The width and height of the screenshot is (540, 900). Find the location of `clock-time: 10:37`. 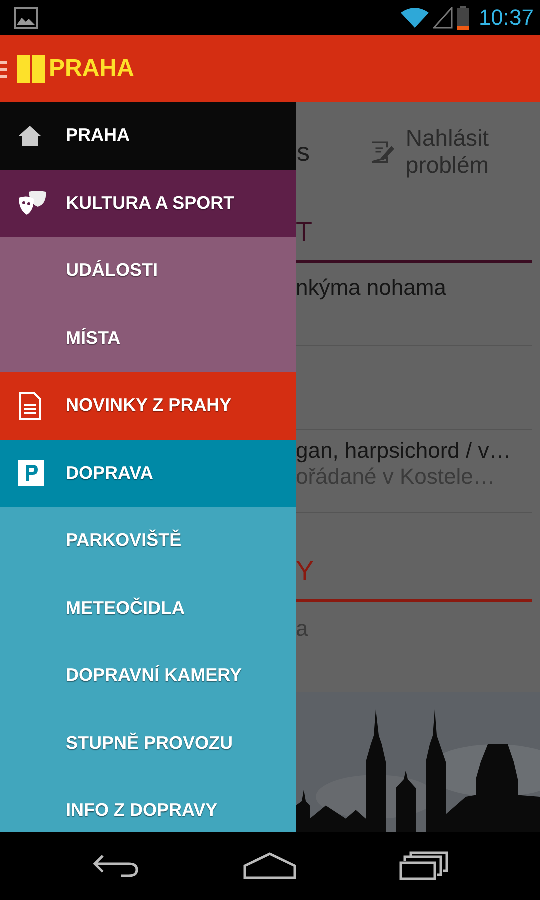

clock-time: 10:37 is located at coordinates (506, 17).